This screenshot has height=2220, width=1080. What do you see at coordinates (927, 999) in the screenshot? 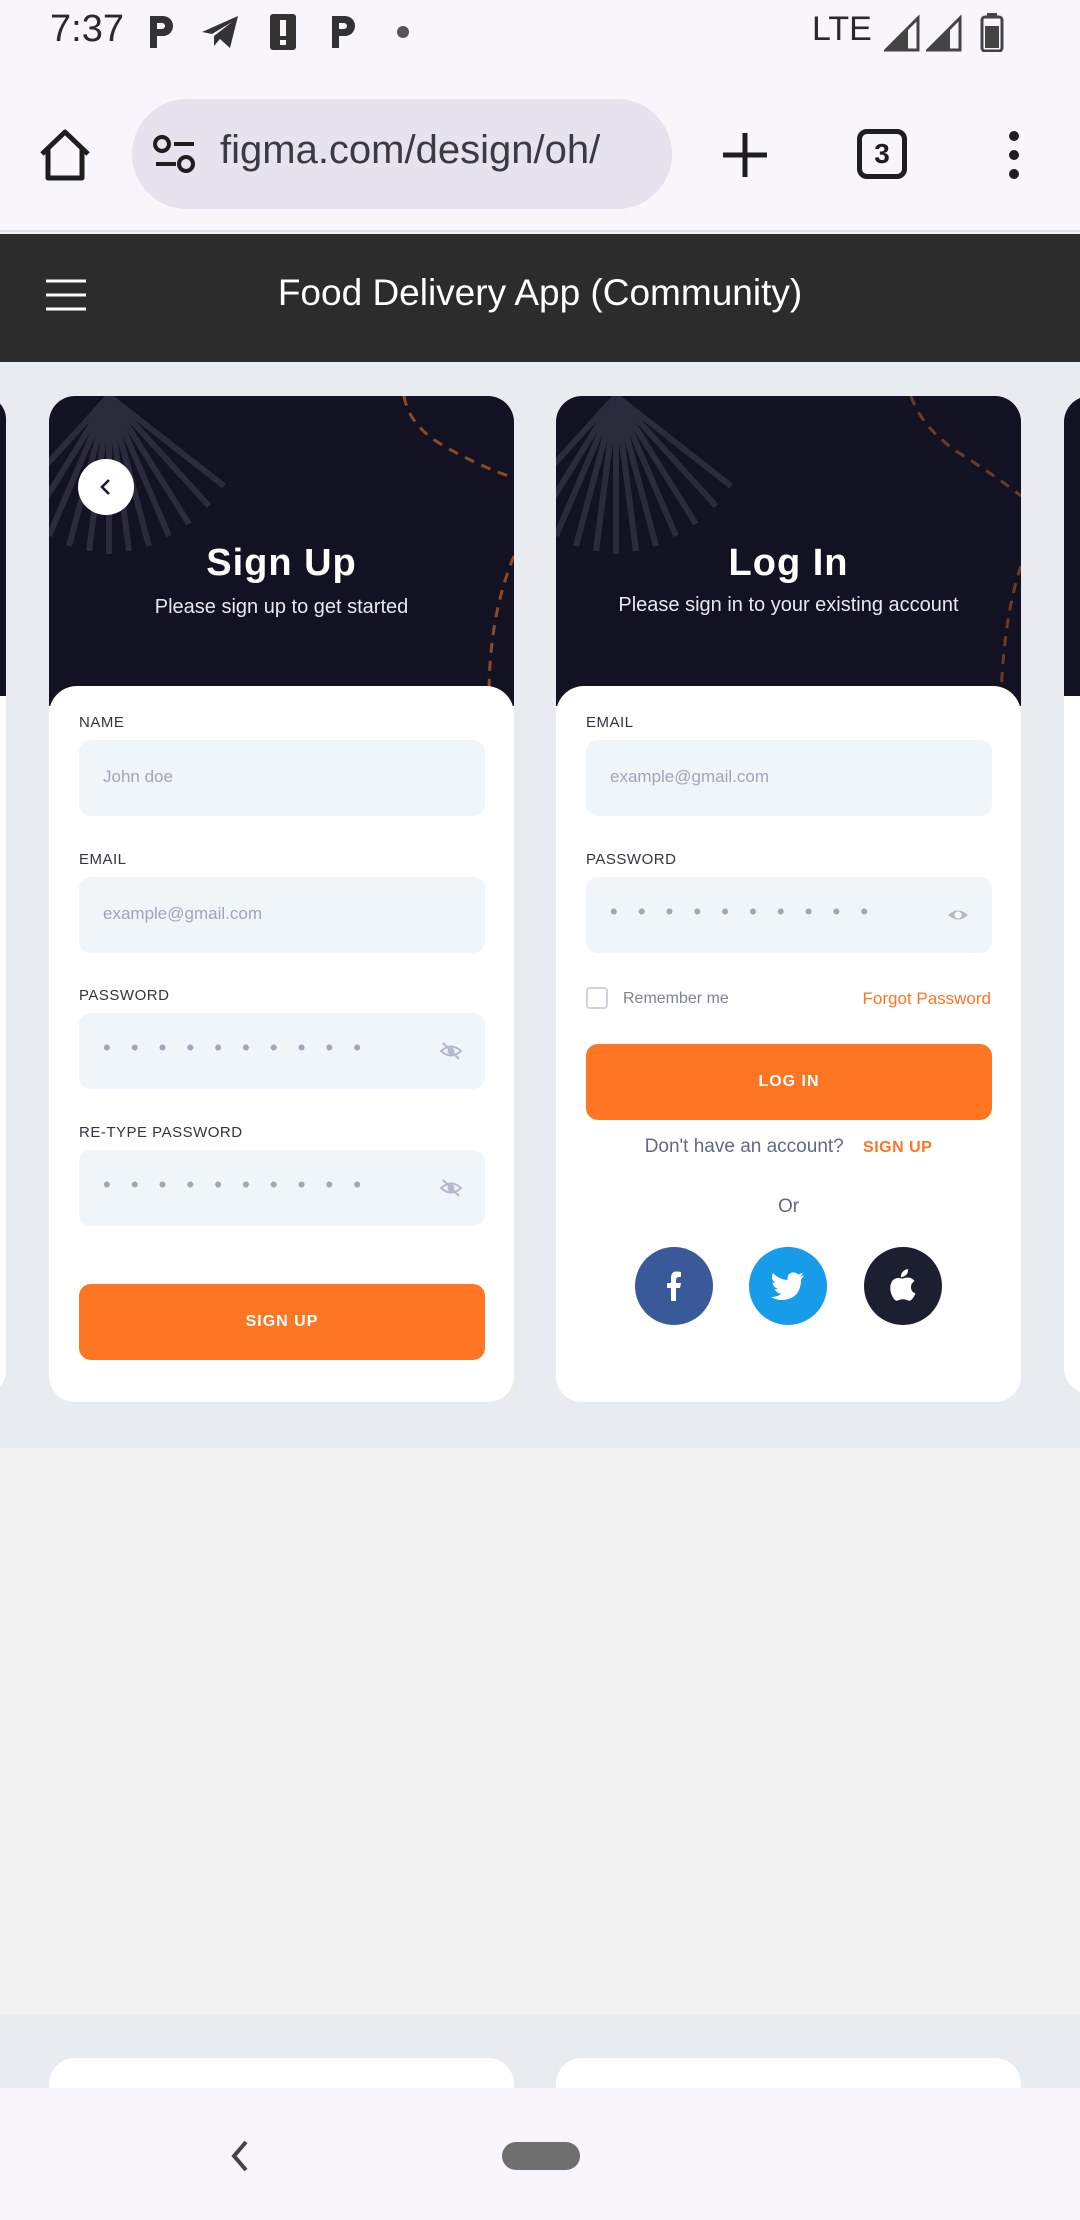
I see `forgot-password-link: Forgot Password` at bounding box center [927, 999].